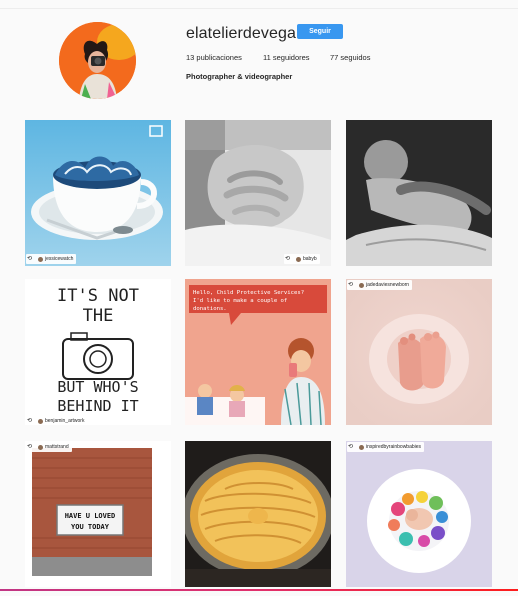  Describe the element at coordinates (419, 193) in the screenshot. I see `post-sleeping-baby` at that location.